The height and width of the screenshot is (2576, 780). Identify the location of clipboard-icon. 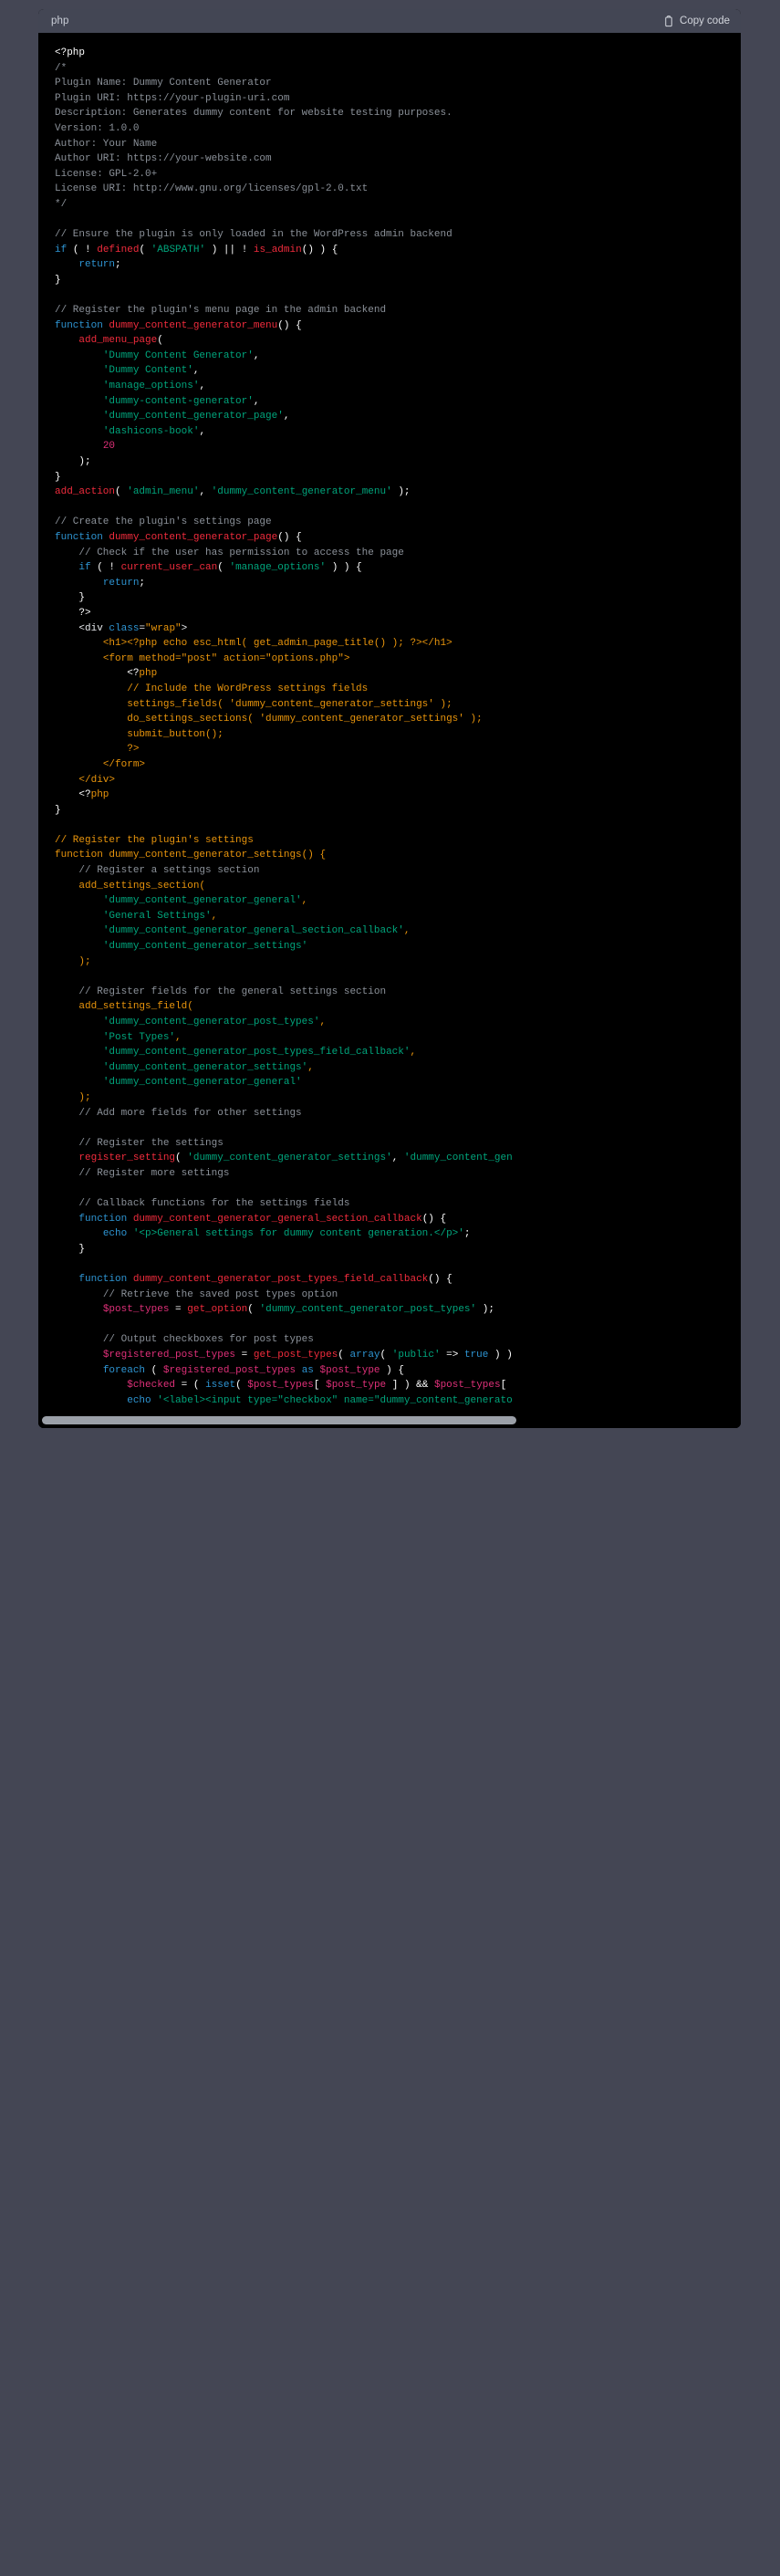
(668, 21).